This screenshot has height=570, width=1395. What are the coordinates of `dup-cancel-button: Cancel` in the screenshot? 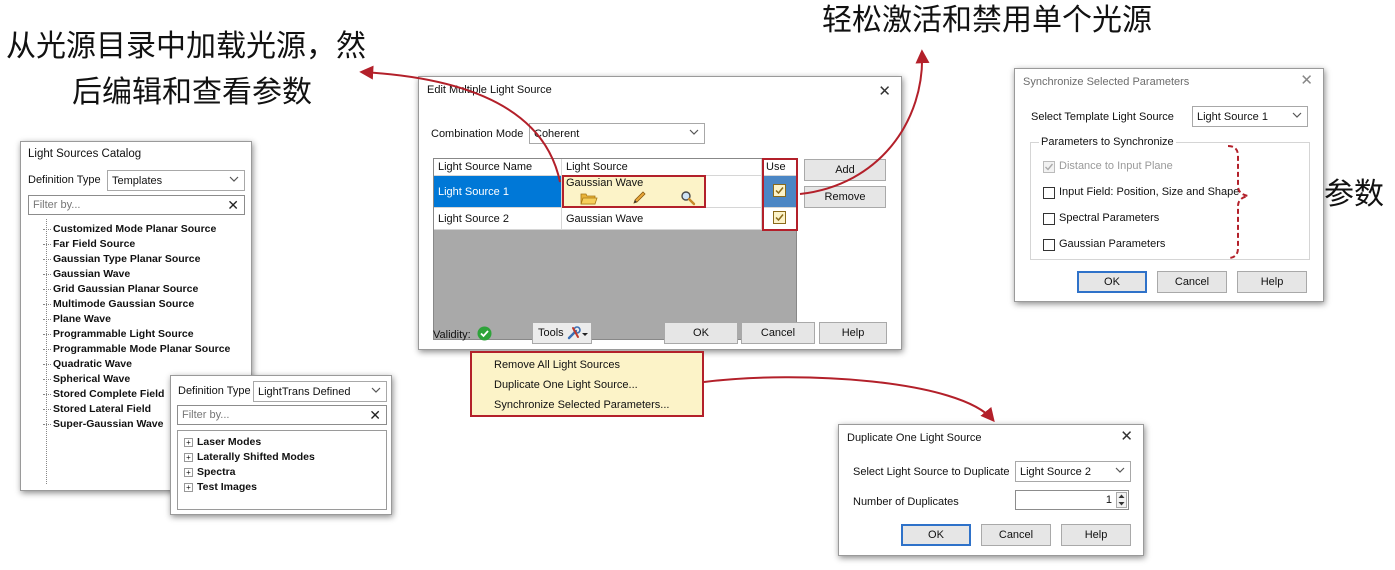 It's located at (1016, 535).